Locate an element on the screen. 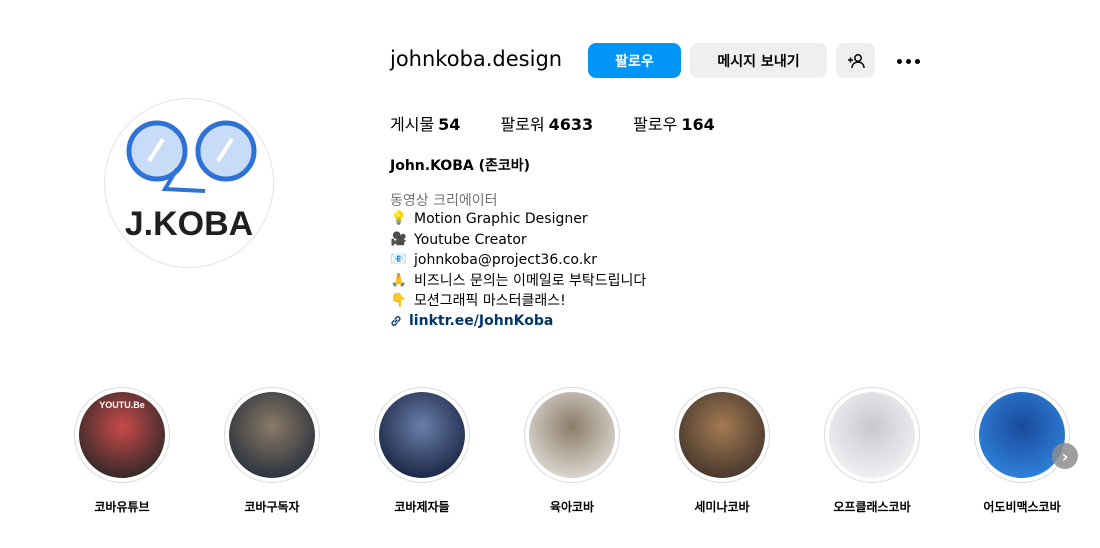 The width and height of the screenshot is (1100, 548). video-camera-icon: 🎥 is located at coordinates (399, 239).